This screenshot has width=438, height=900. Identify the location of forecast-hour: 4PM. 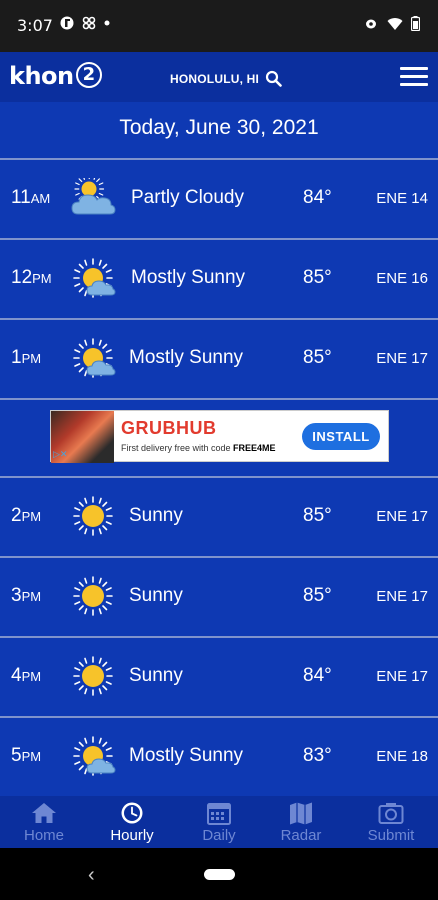
(26, 675).